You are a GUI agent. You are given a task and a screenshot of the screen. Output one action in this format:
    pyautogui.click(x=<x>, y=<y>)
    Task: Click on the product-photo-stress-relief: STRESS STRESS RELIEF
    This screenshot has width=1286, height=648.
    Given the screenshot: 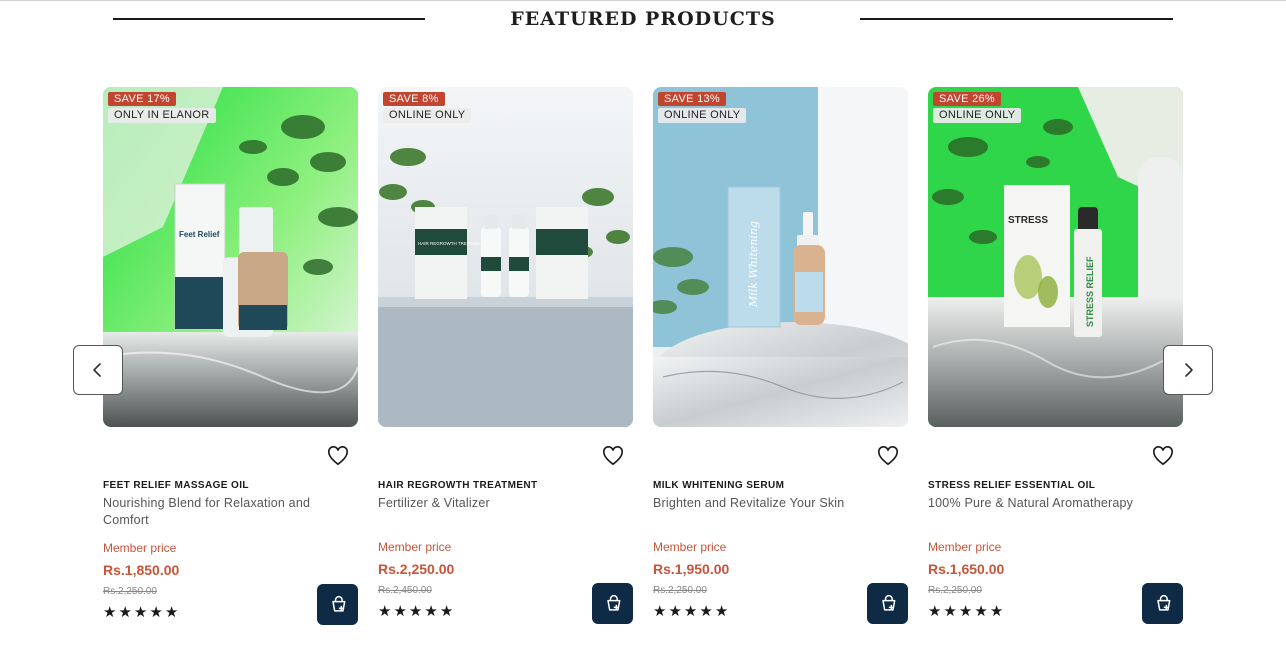 What is the action you would take?
    pyautogui.click(x=1055, y=257)
    